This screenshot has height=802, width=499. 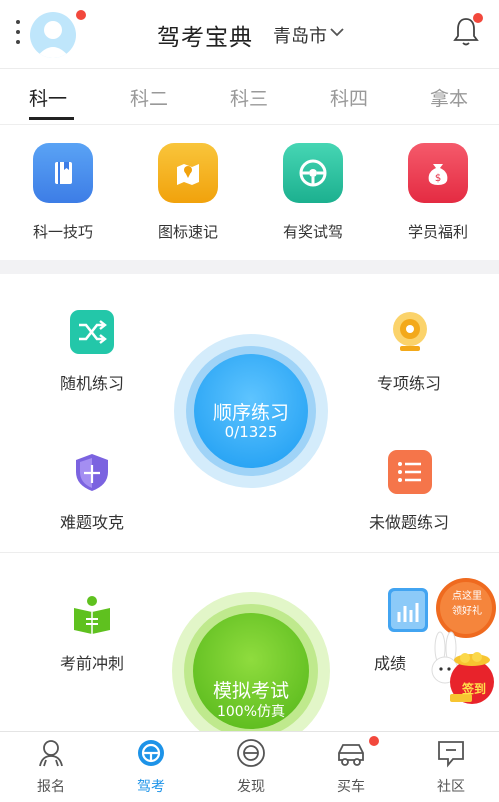 I want to click on discover-icon, so click(x=251, y=753).